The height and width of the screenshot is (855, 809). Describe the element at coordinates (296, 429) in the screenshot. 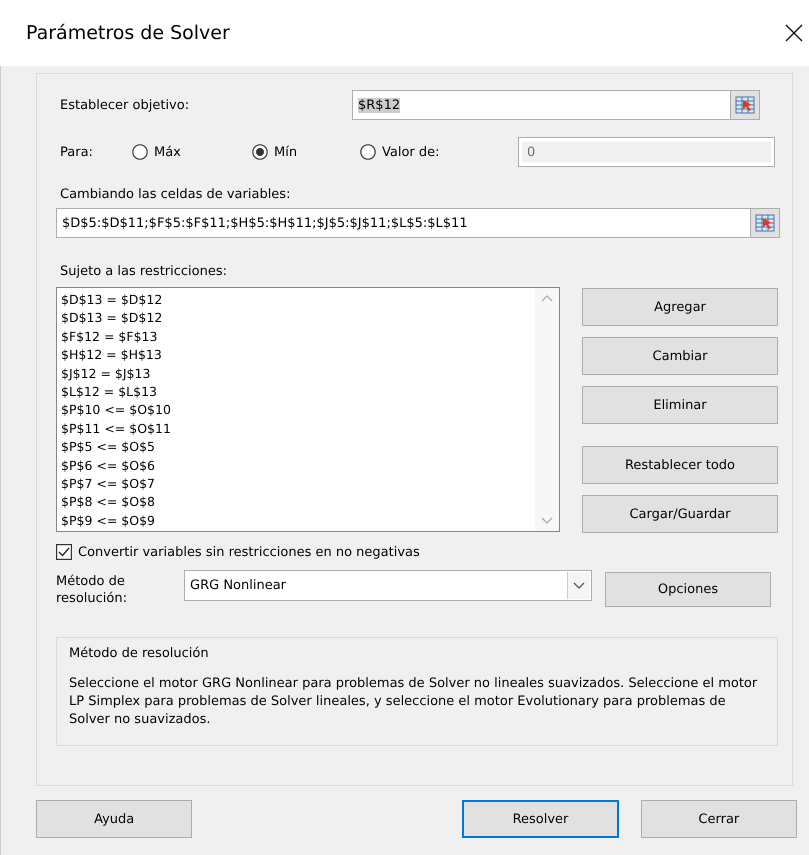

I see `constraint-item: $P$11 <= $O$11` at that location.